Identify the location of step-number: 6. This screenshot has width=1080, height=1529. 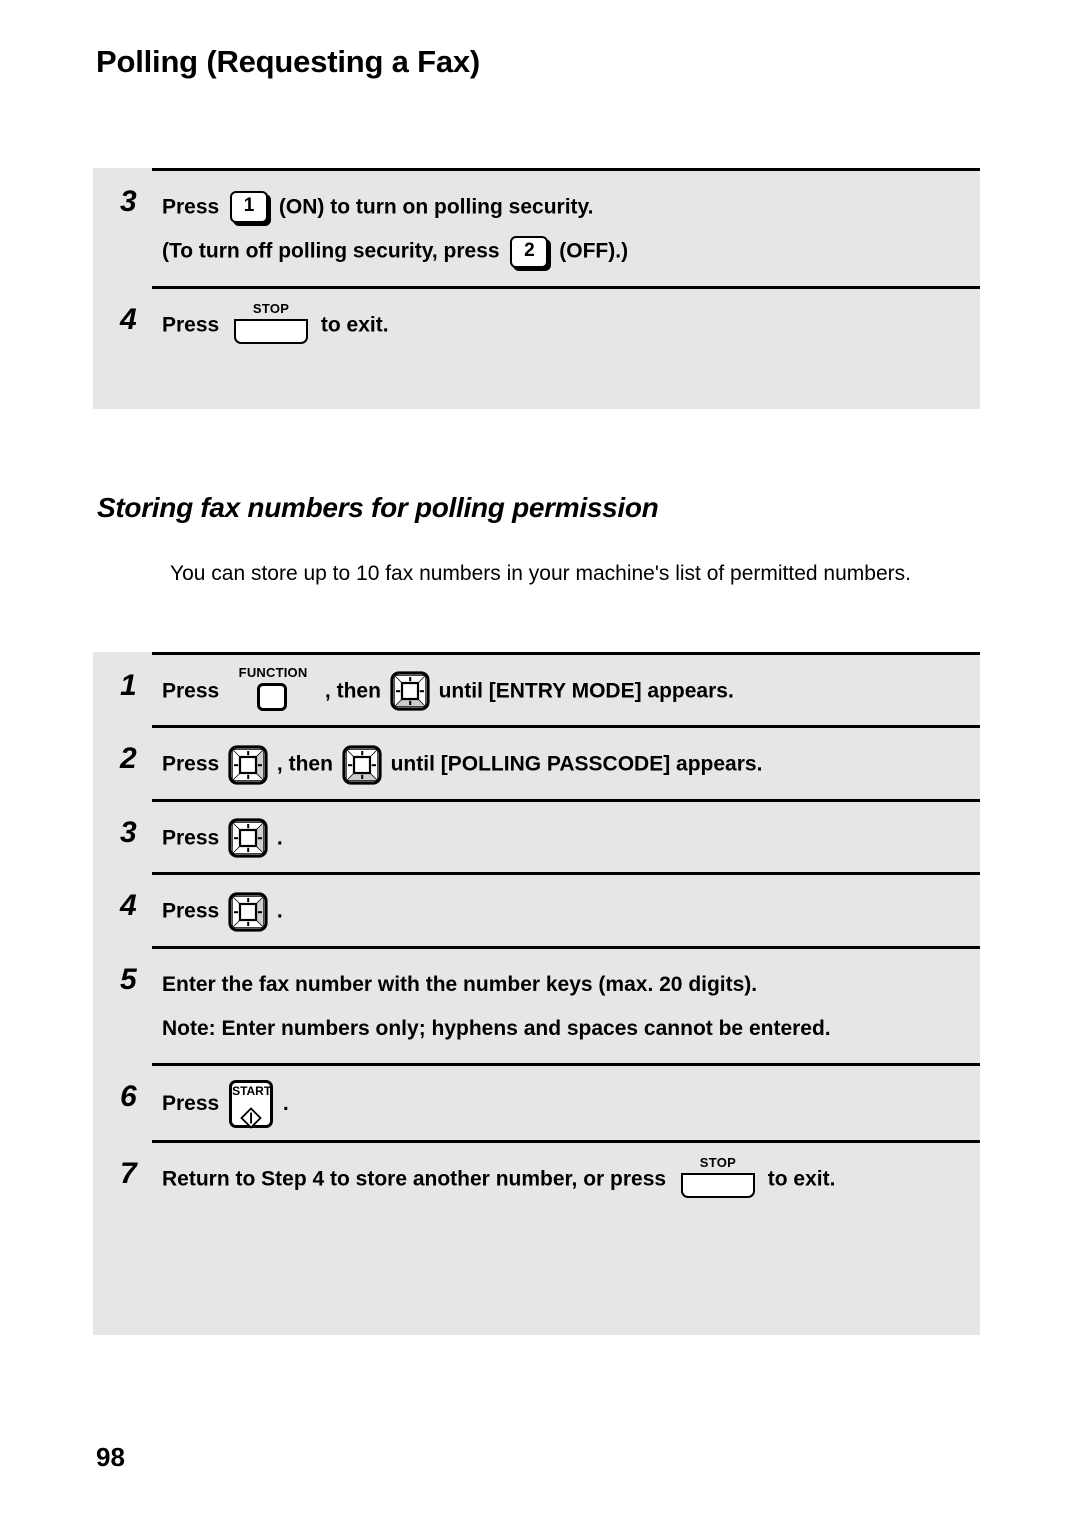
(128, 1096).